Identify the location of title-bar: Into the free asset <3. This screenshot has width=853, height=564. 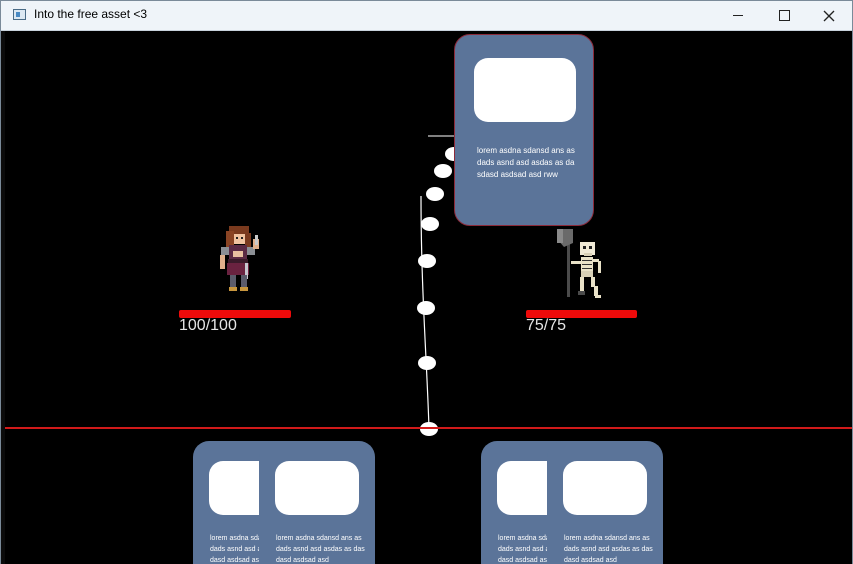
(426, 16).